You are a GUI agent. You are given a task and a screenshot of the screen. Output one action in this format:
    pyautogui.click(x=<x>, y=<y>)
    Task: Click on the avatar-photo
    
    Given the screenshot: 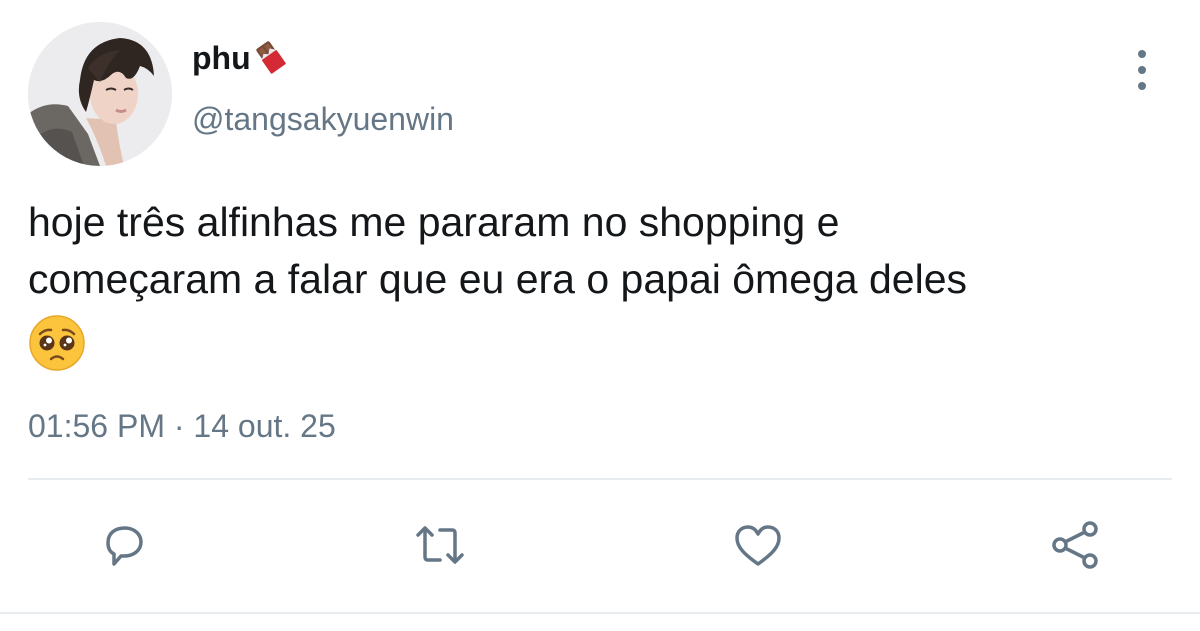 What is the action you would take?
    pyautogui.click(x=100, y=94)
    